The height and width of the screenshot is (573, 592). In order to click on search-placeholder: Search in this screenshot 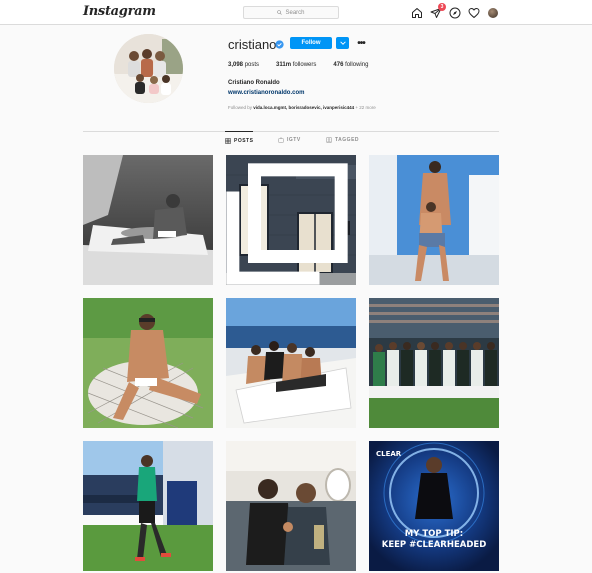, I will do `click(295, 12)`.